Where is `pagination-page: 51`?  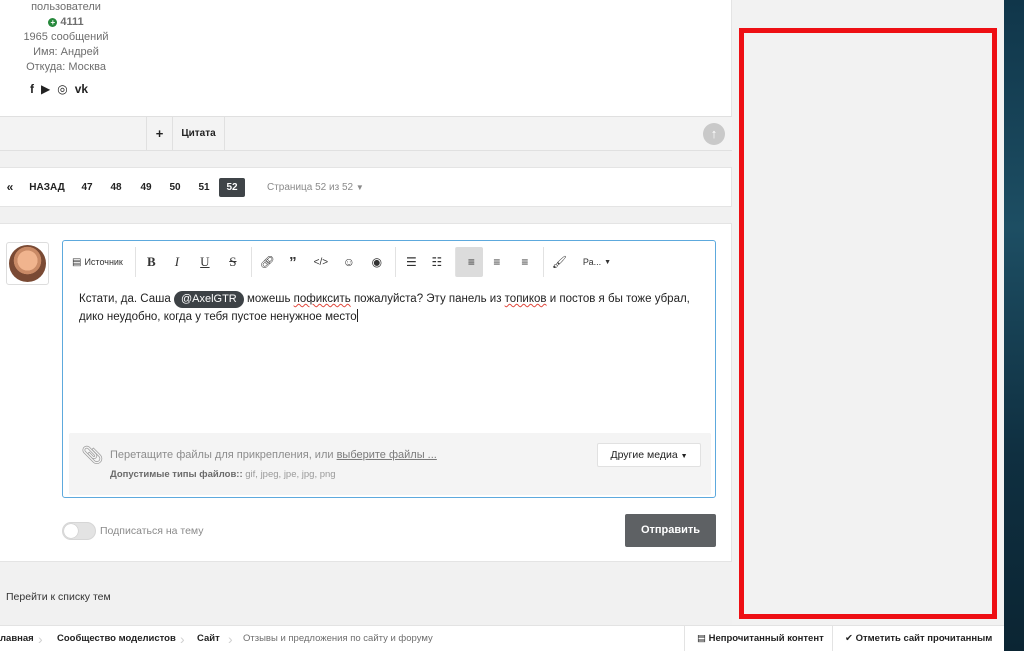 pagination-page: 51 is located at coordinates (204, 187).